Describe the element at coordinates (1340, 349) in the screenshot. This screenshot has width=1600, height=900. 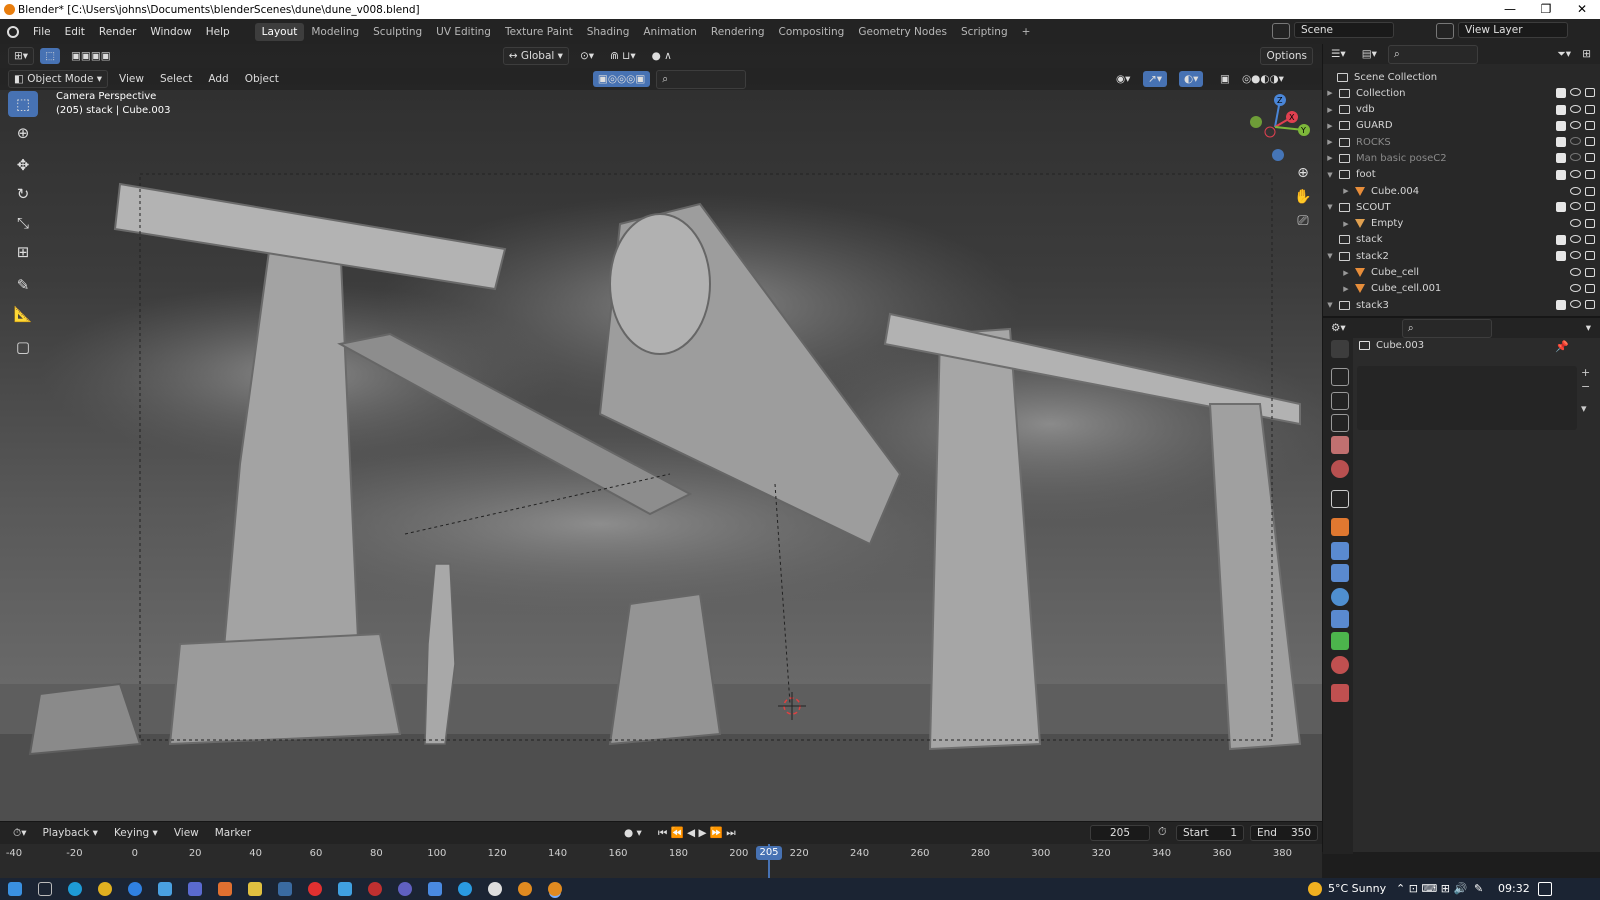
I see `tool-tab-icon` at that location.